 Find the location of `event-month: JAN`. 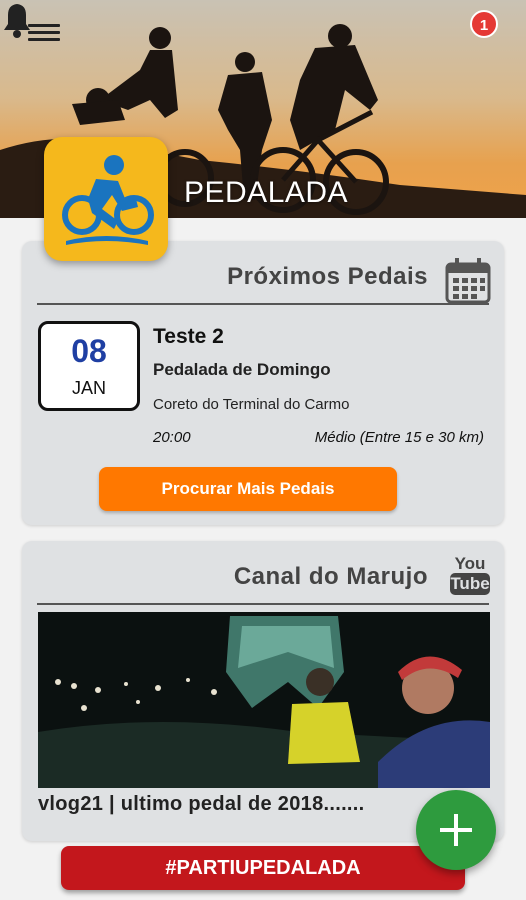

event-month: JAN is located at coordinates (88, 388).